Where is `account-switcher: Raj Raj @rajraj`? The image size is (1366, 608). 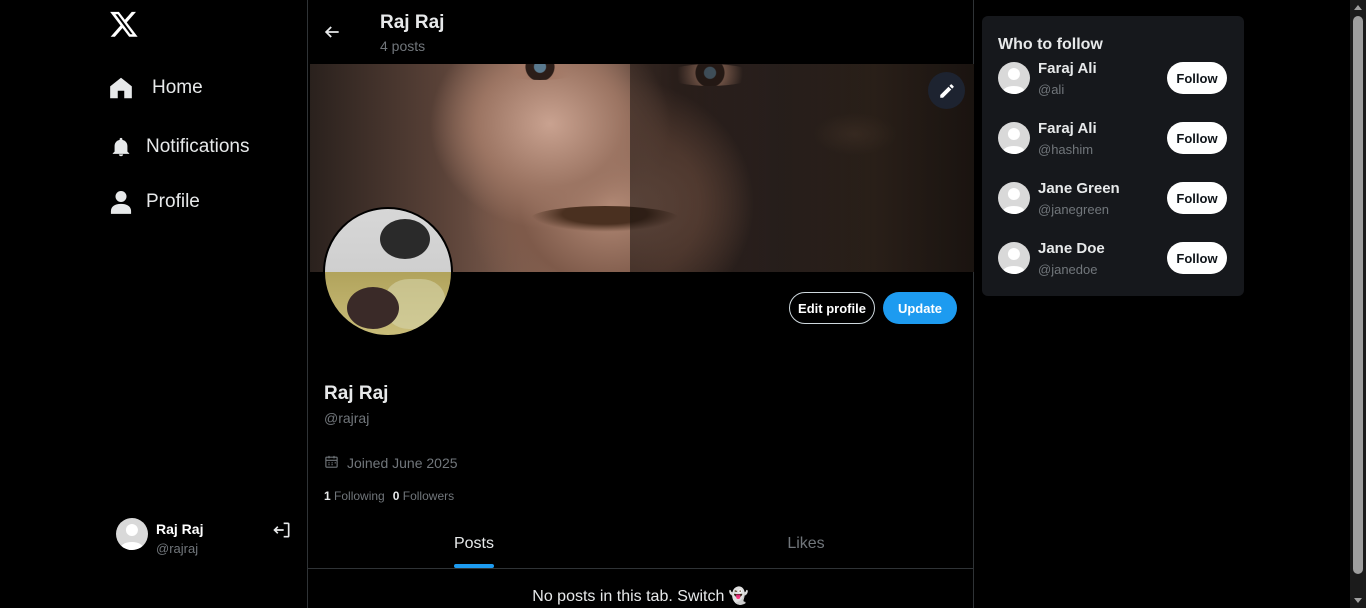 account-switcher: Raj Raj @rajraj is located at coordinates (205, 538).